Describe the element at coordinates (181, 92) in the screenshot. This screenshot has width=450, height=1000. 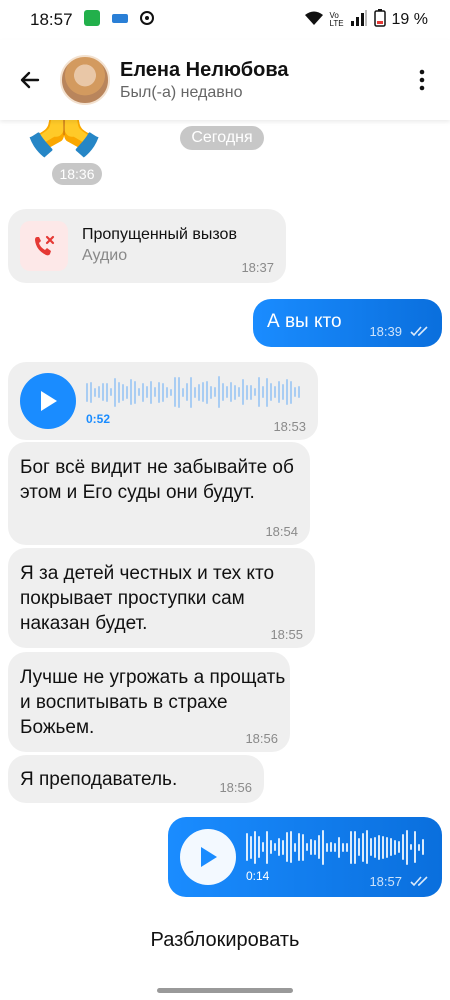
I see `last-seen: Был(-а) недавно` at that location.